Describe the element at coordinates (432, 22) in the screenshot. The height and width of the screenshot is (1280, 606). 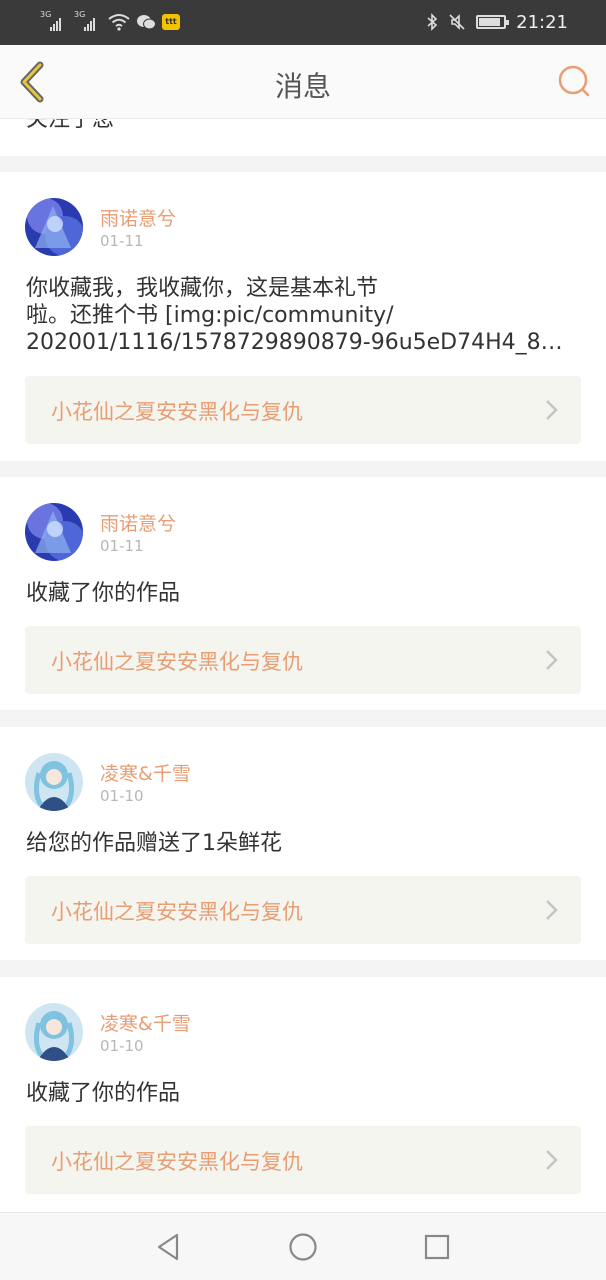
I see `bluetooth-icon` at that location.